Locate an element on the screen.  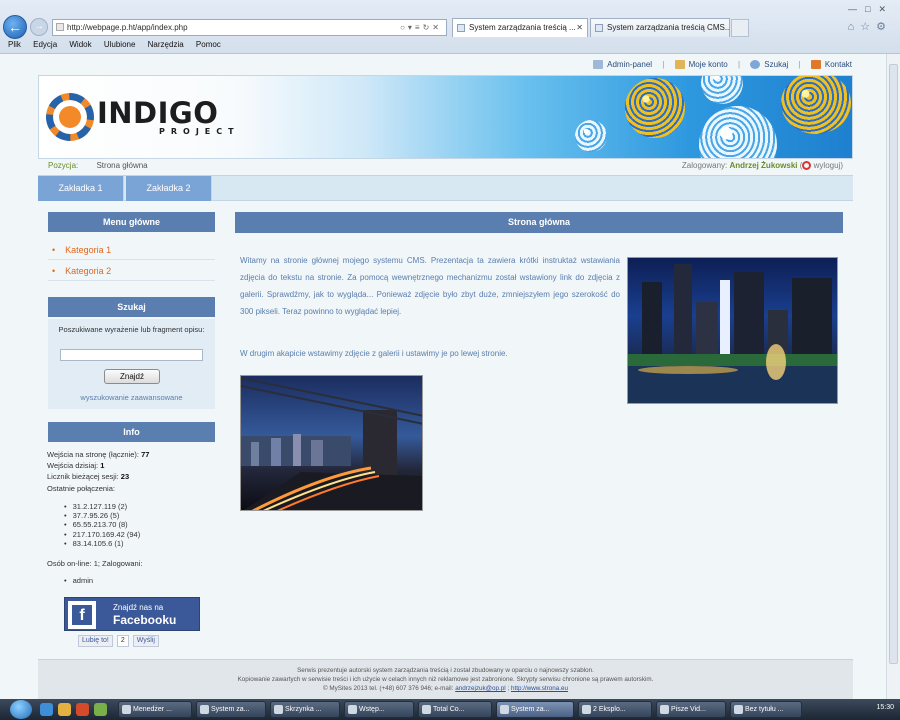
category-item-1: • Kategoria 1 is located at coordinates (131, 250).